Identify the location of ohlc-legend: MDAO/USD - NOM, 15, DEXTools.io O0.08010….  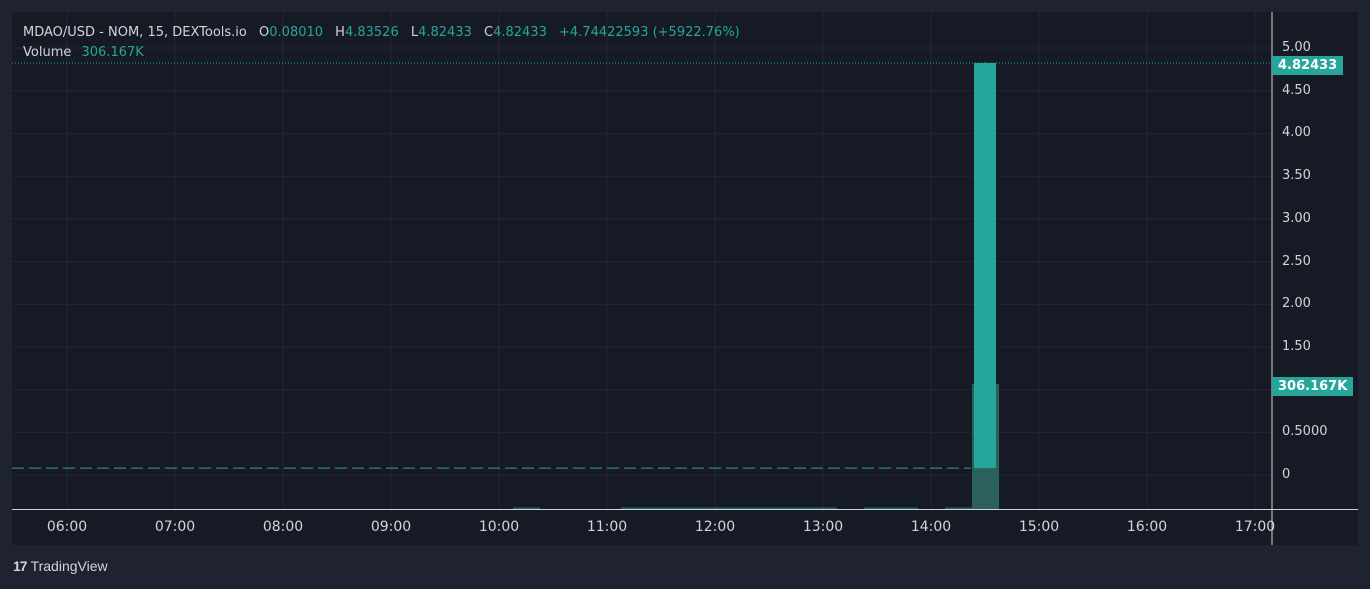
(381, 32).